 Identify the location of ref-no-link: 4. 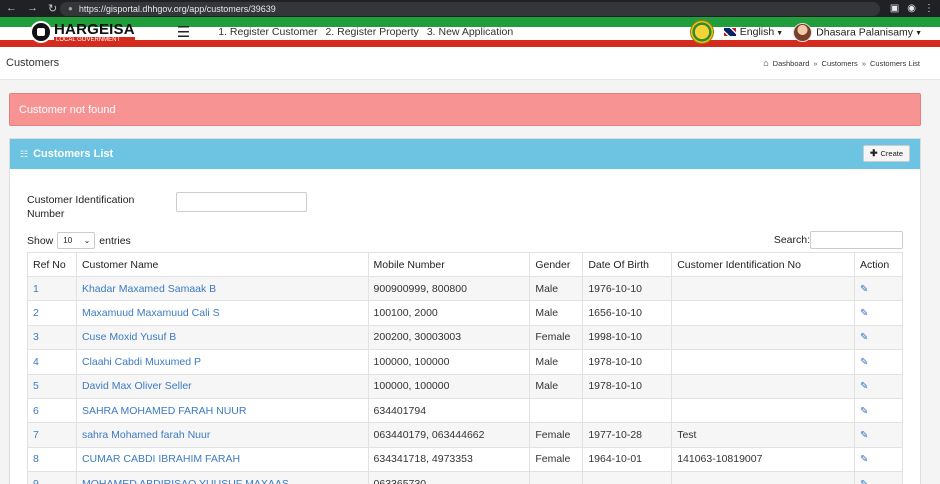
(52, 362).